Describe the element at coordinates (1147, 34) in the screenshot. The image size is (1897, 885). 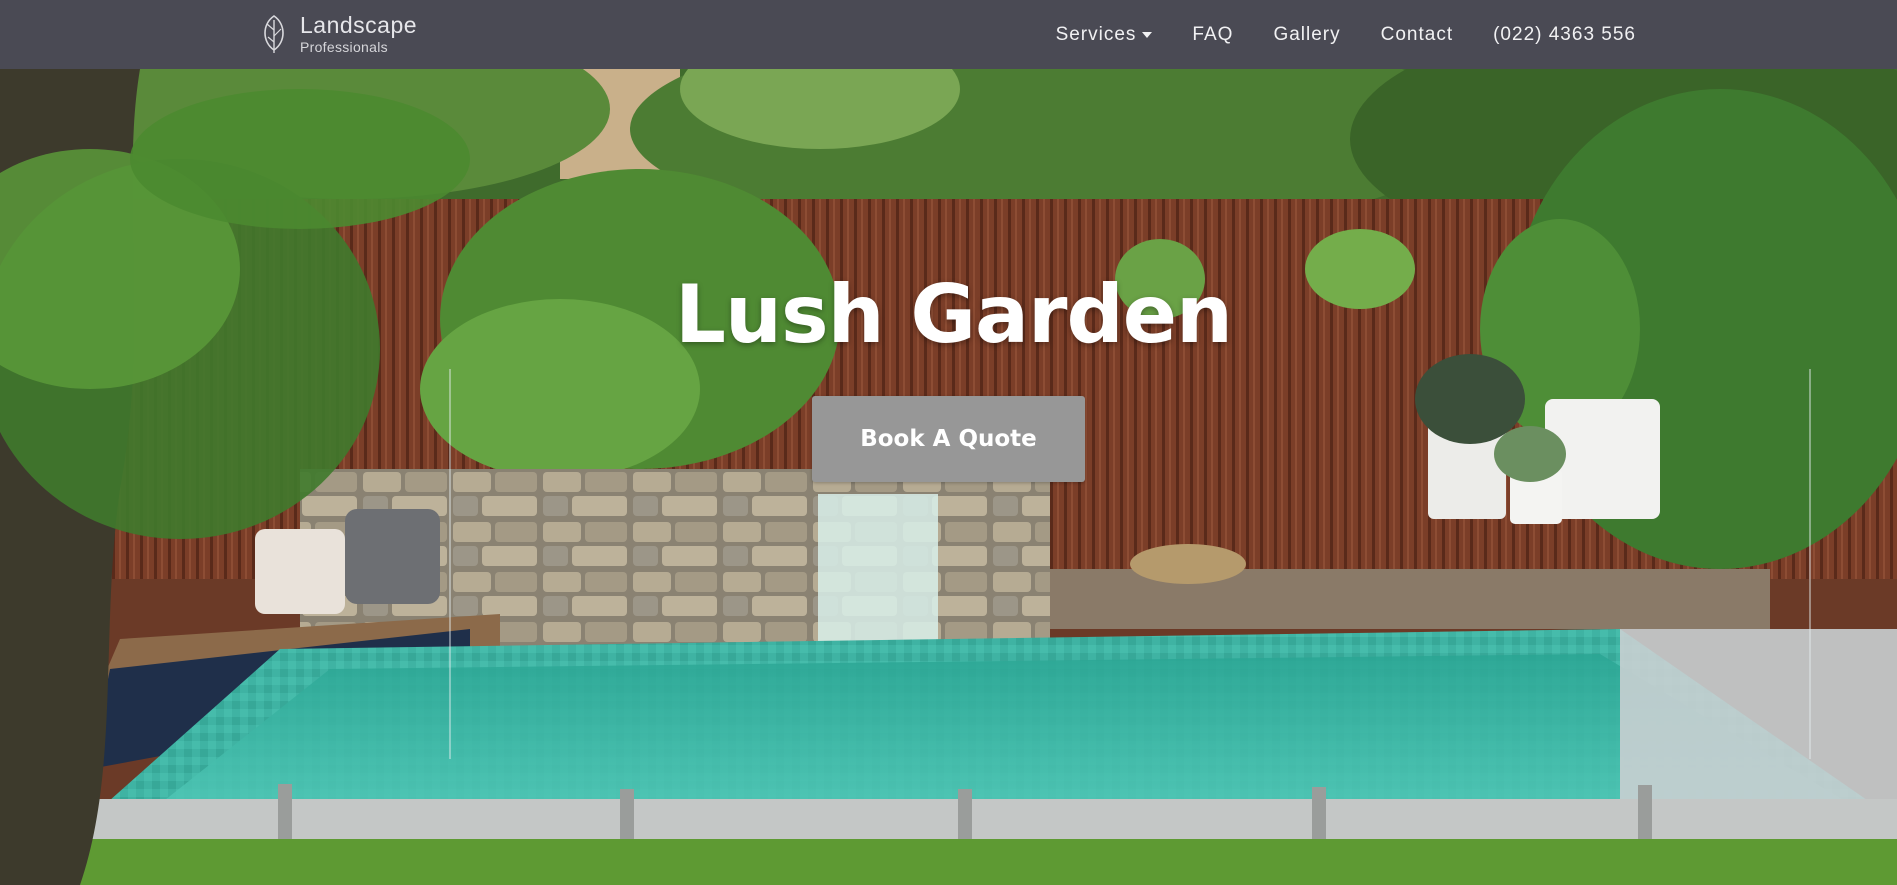
I see `caret-down-icon` at that location.